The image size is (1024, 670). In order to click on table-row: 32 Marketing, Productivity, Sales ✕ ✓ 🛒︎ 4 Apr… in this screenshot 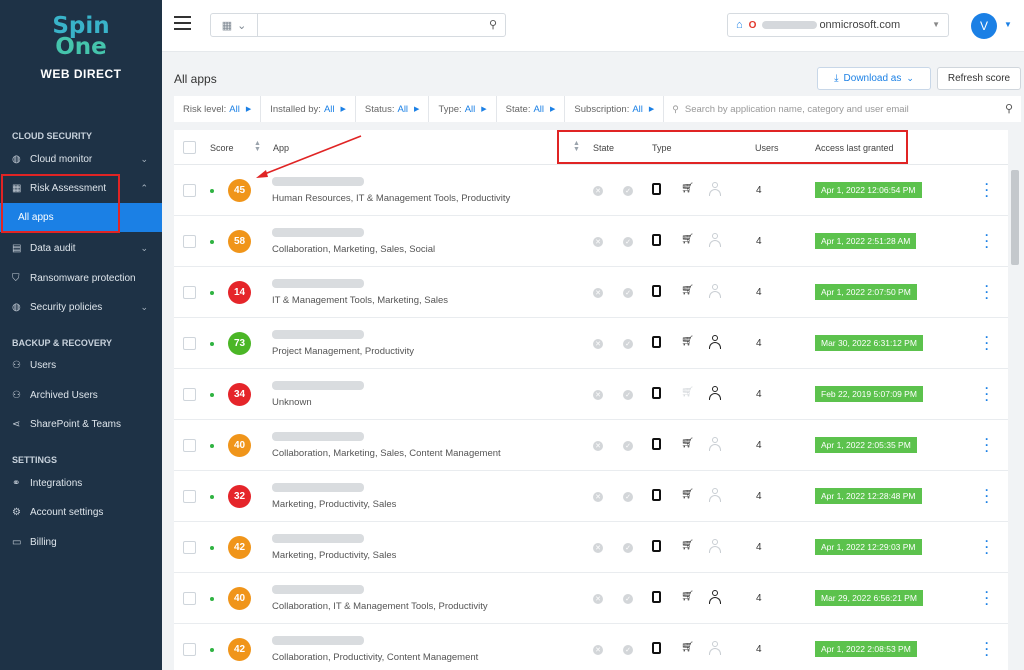, I will do `click(591, 496)`.